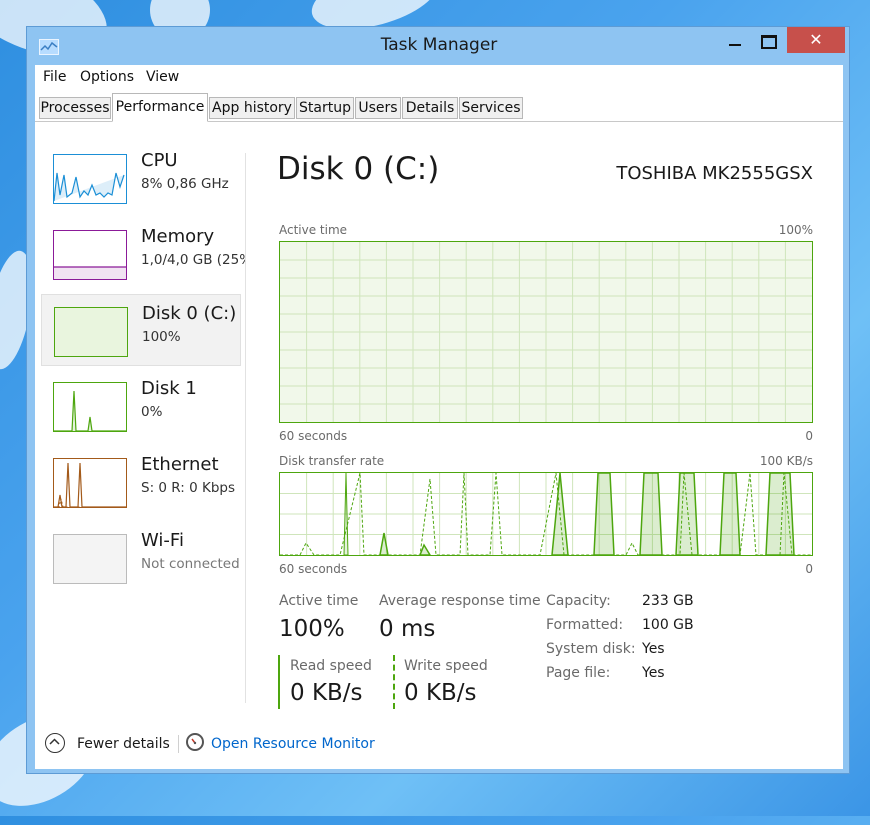 This screenshot has height=825, width=870. Describe the element at coordinates (394, 682) in the screenshot. I see `write-speed-indicator` at that location.